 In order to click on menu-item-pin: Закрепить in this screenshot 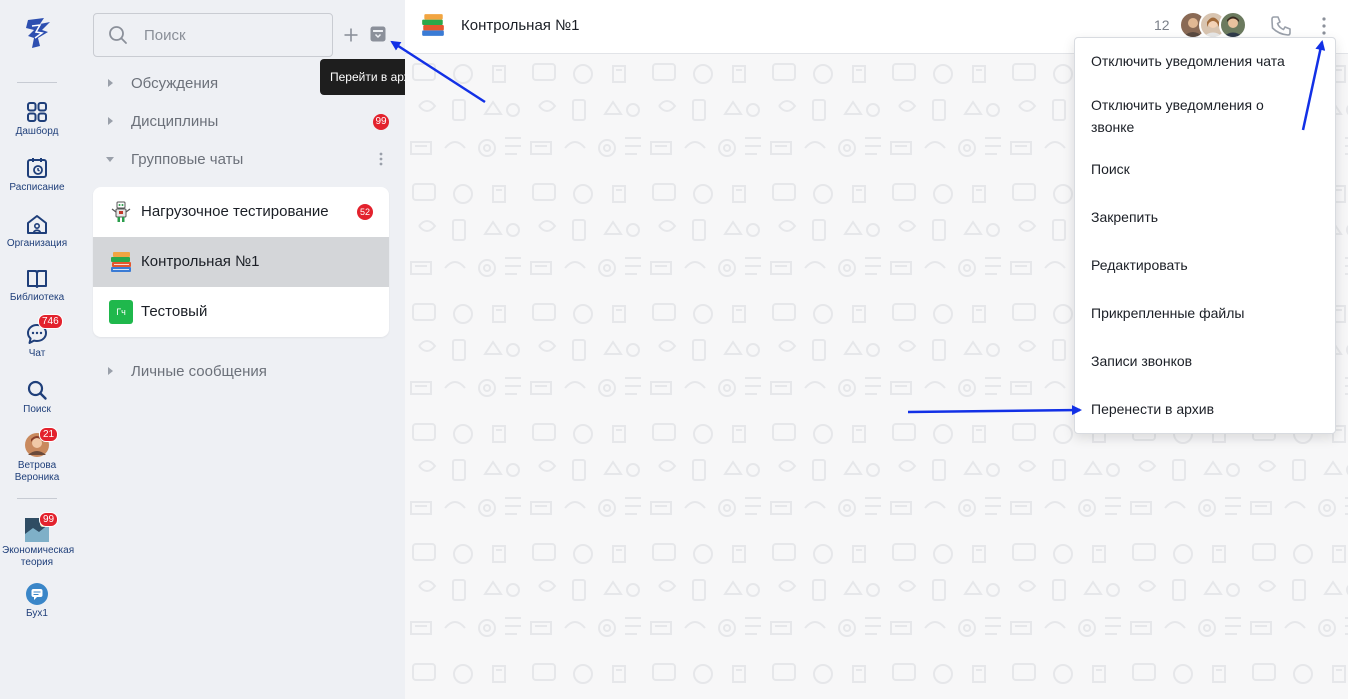, I will do `click(1205, 217)`.